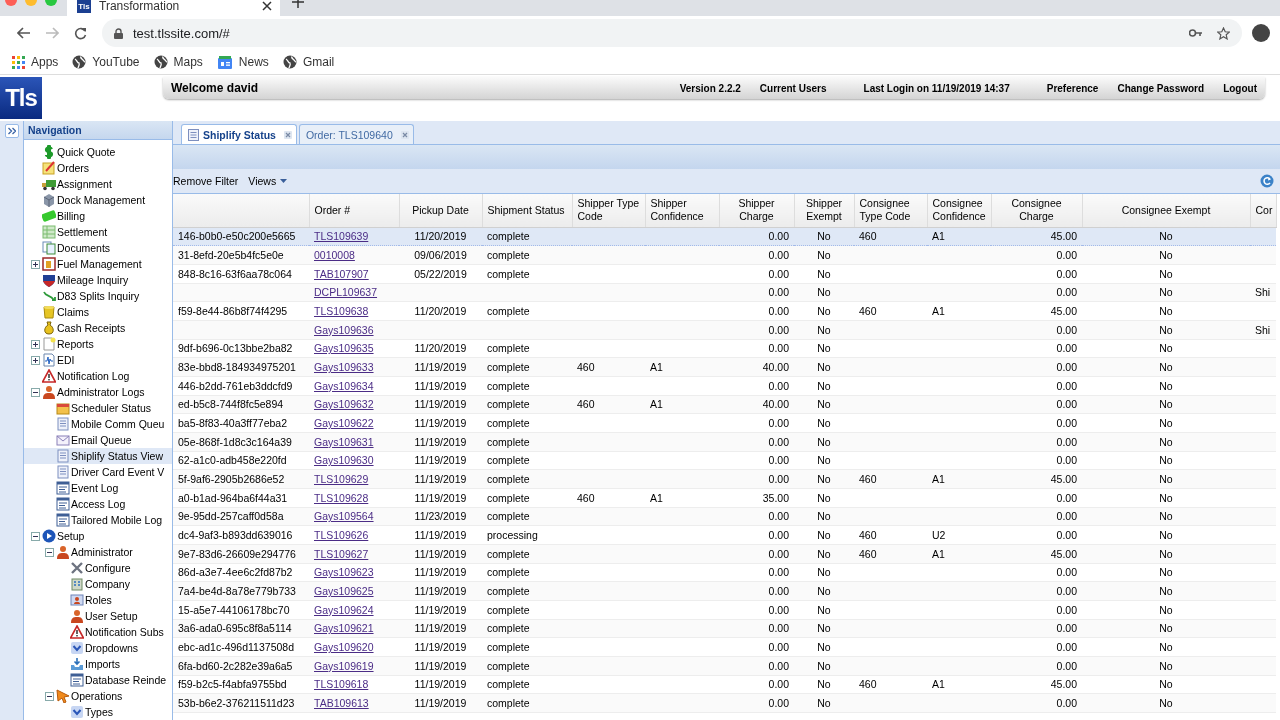 The image size is (1280, 720). Describe the element at coordinates (98, 520) in the screenshot. I see `tree-item: Tailored Mobile Log` at that location.